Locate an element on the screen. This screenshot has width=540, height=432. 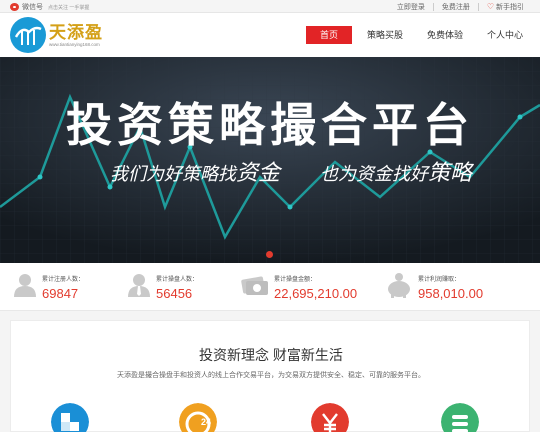
slogan-part-4: 策略 is located at coordinates (450, 172).